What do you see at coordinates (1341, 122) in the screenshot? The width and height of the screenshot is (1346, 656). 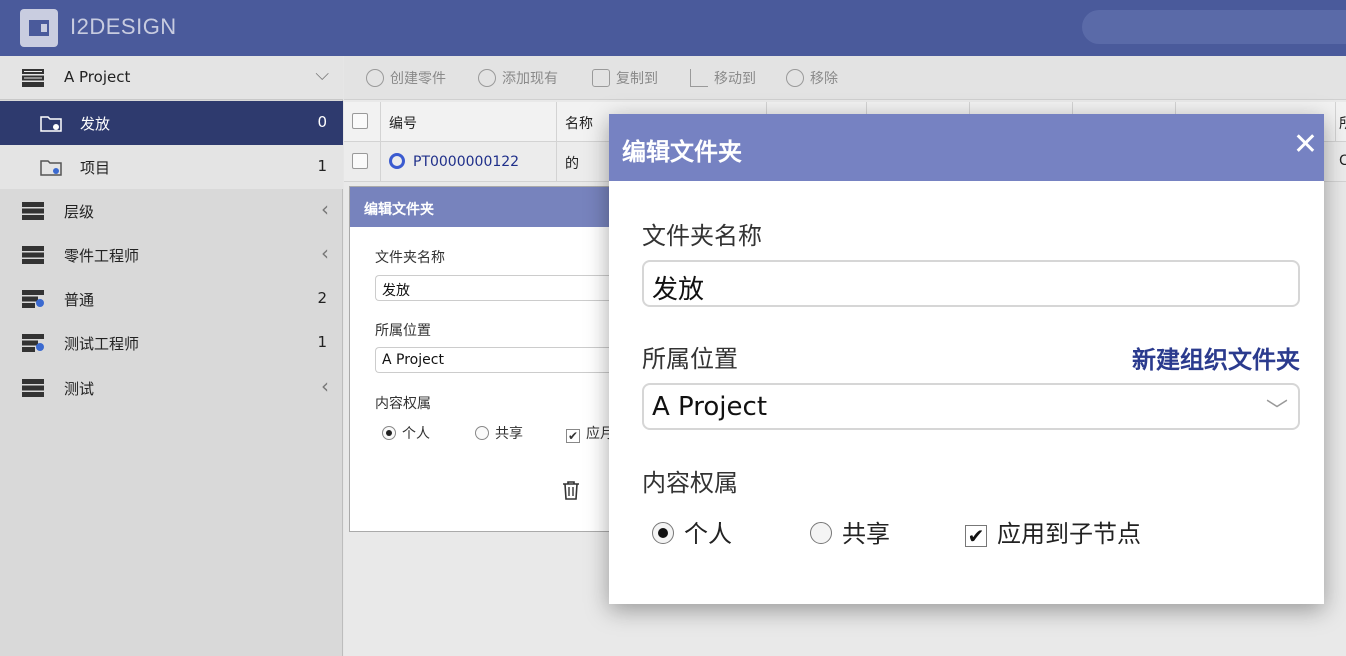 I see `column-header-clipped: 所` at bounding box center [1341, 122].